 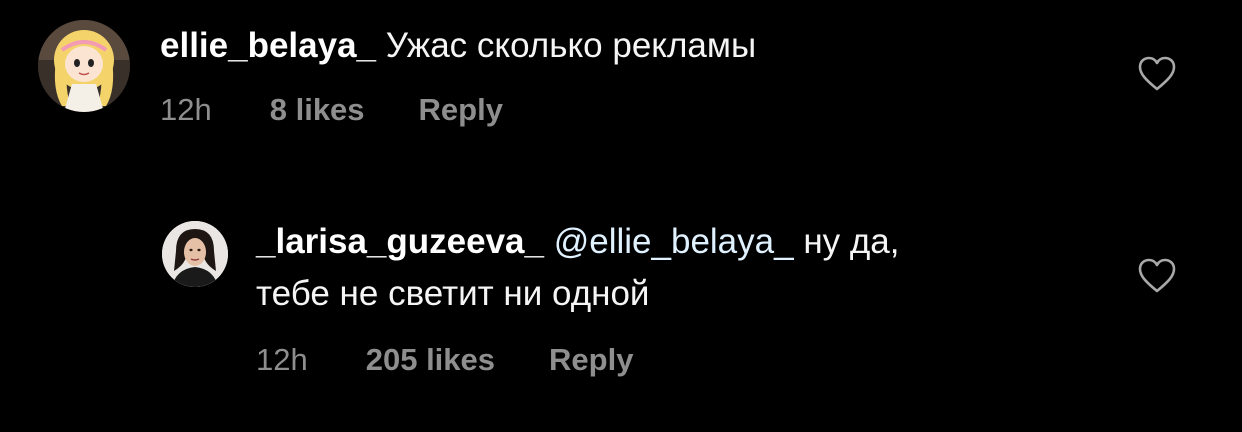 What do you see at coordinates (453, 293) in the screenshot?
I see `comment-body-line2: тебе не светит ни одной` at bounding box center [453, 293].